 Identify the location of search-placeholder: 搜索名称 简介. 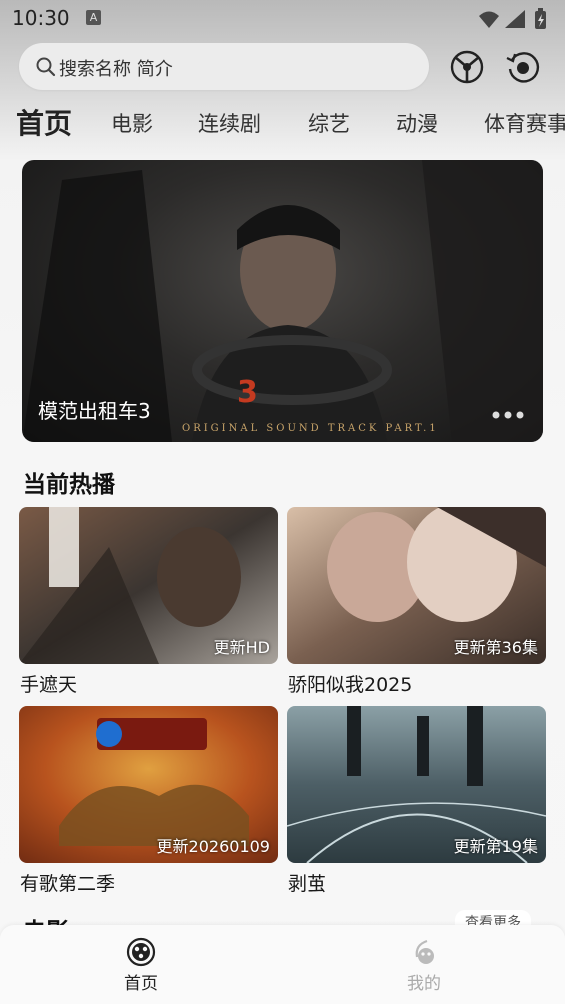
(116, 69).